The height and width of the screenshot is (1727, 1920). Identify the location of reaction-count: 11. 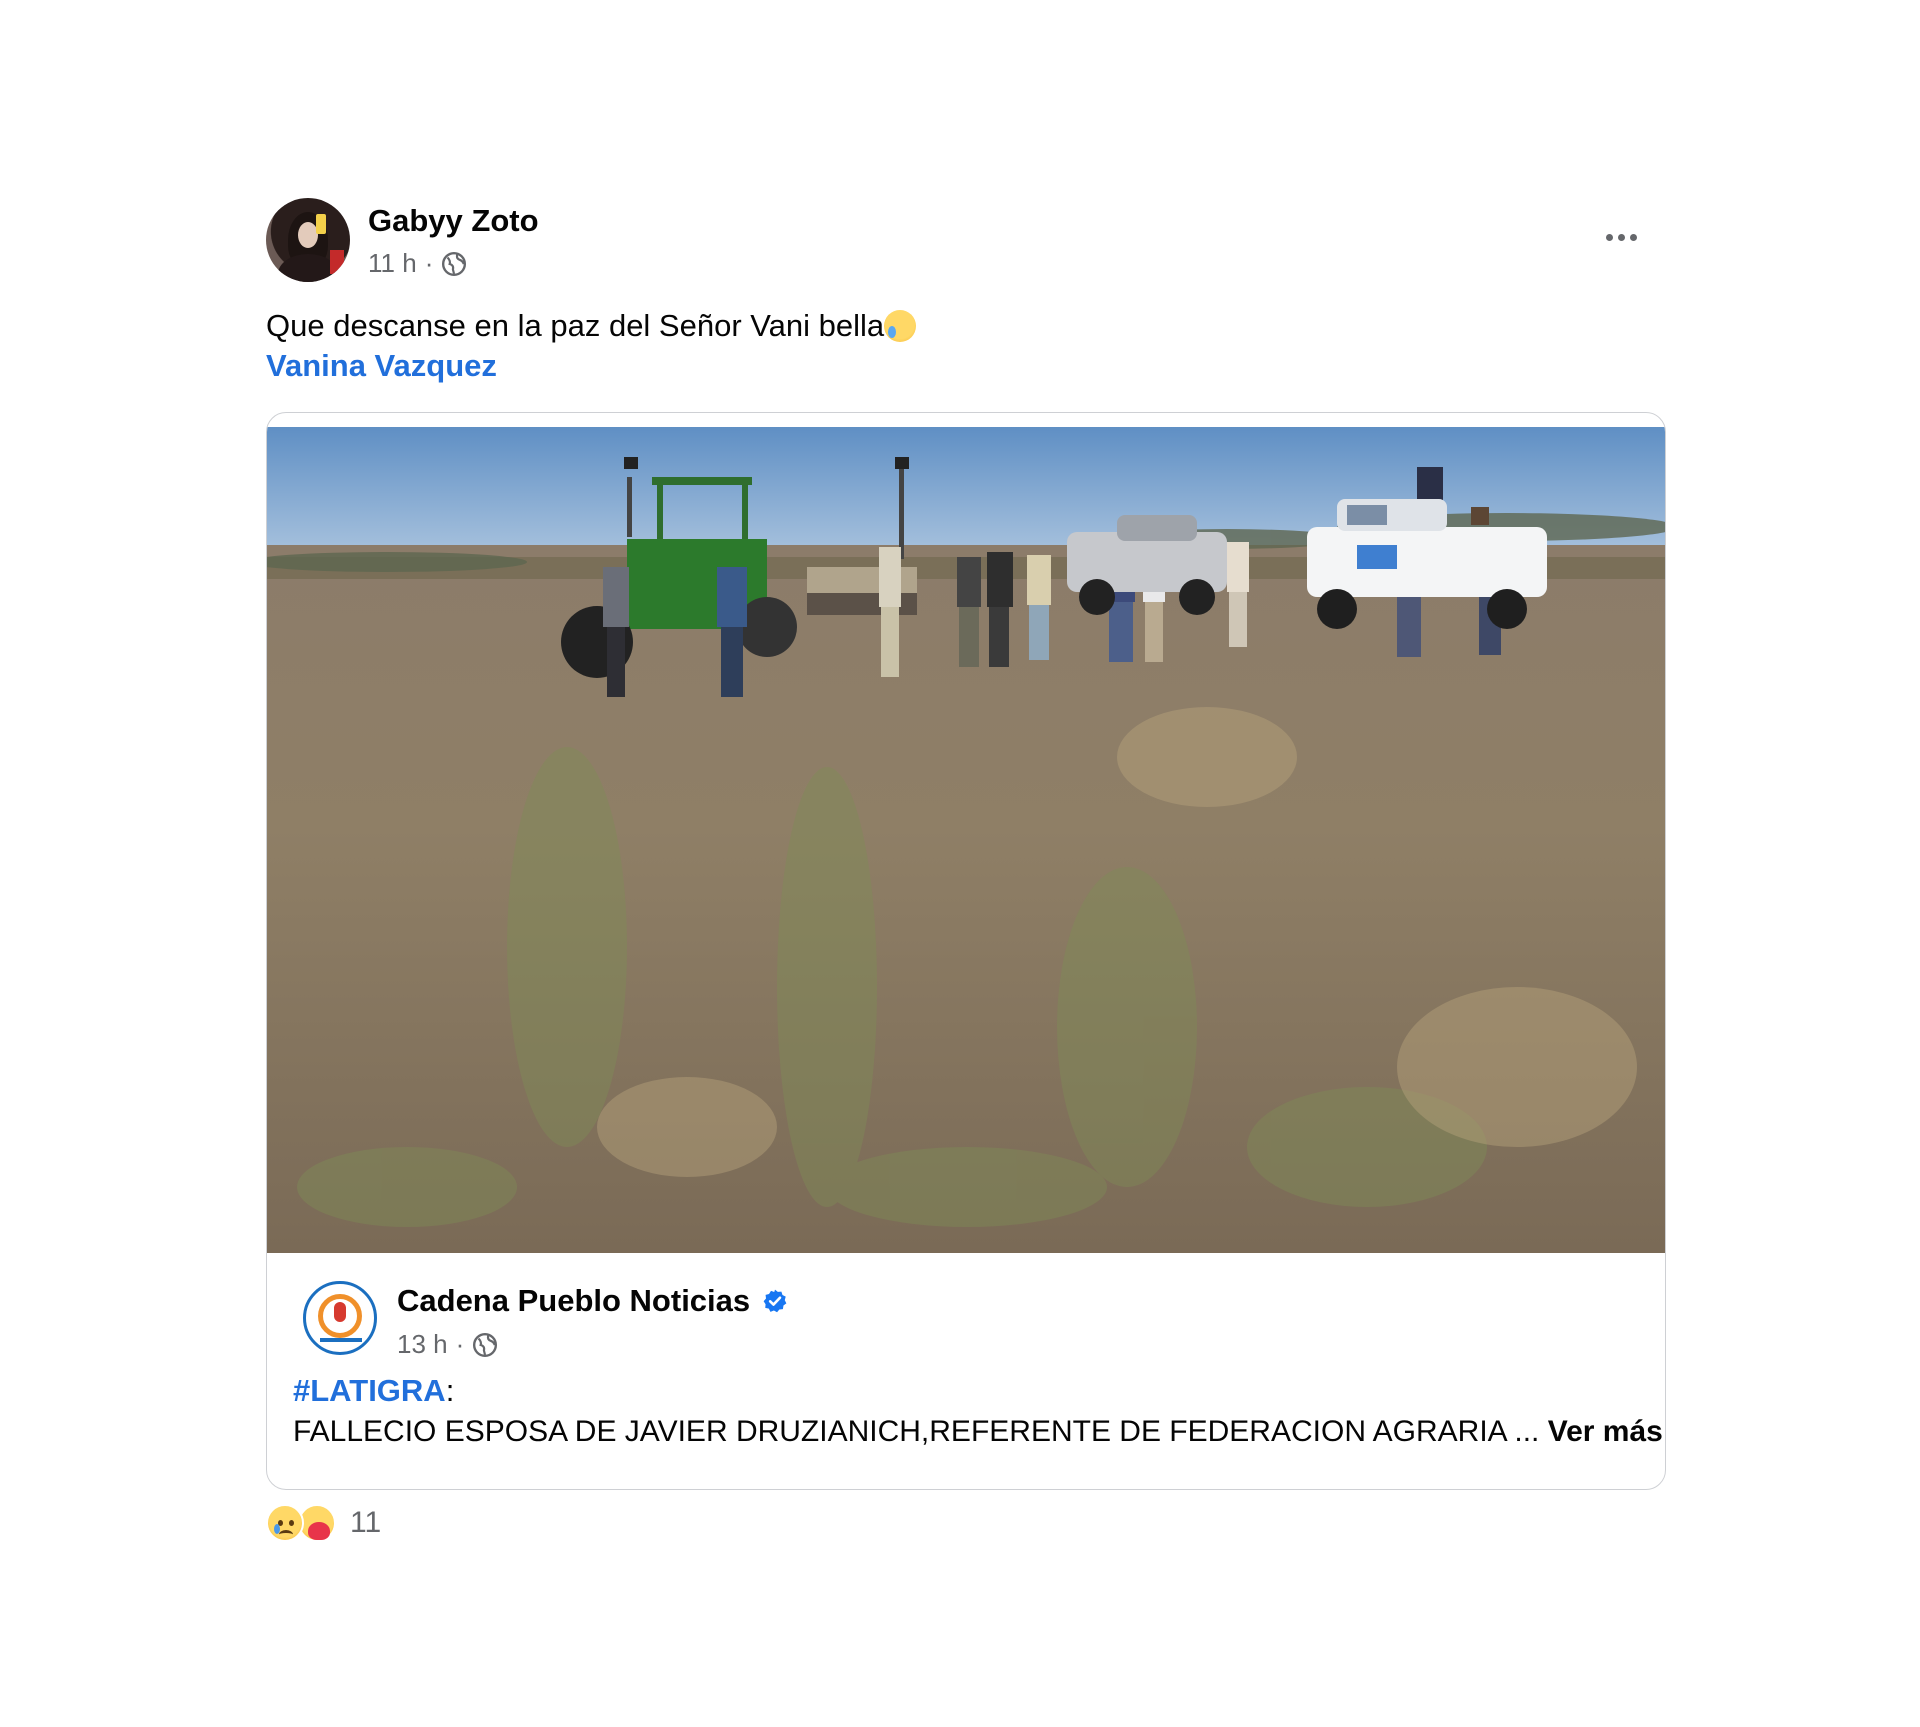
(365, 1523).